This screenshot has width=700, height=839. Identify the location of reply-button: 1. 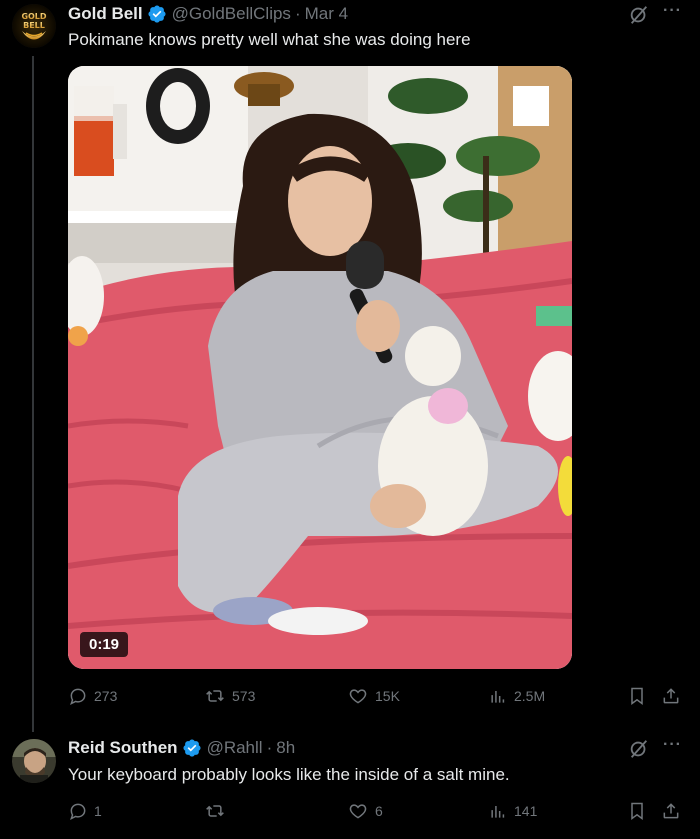
(85, 811).